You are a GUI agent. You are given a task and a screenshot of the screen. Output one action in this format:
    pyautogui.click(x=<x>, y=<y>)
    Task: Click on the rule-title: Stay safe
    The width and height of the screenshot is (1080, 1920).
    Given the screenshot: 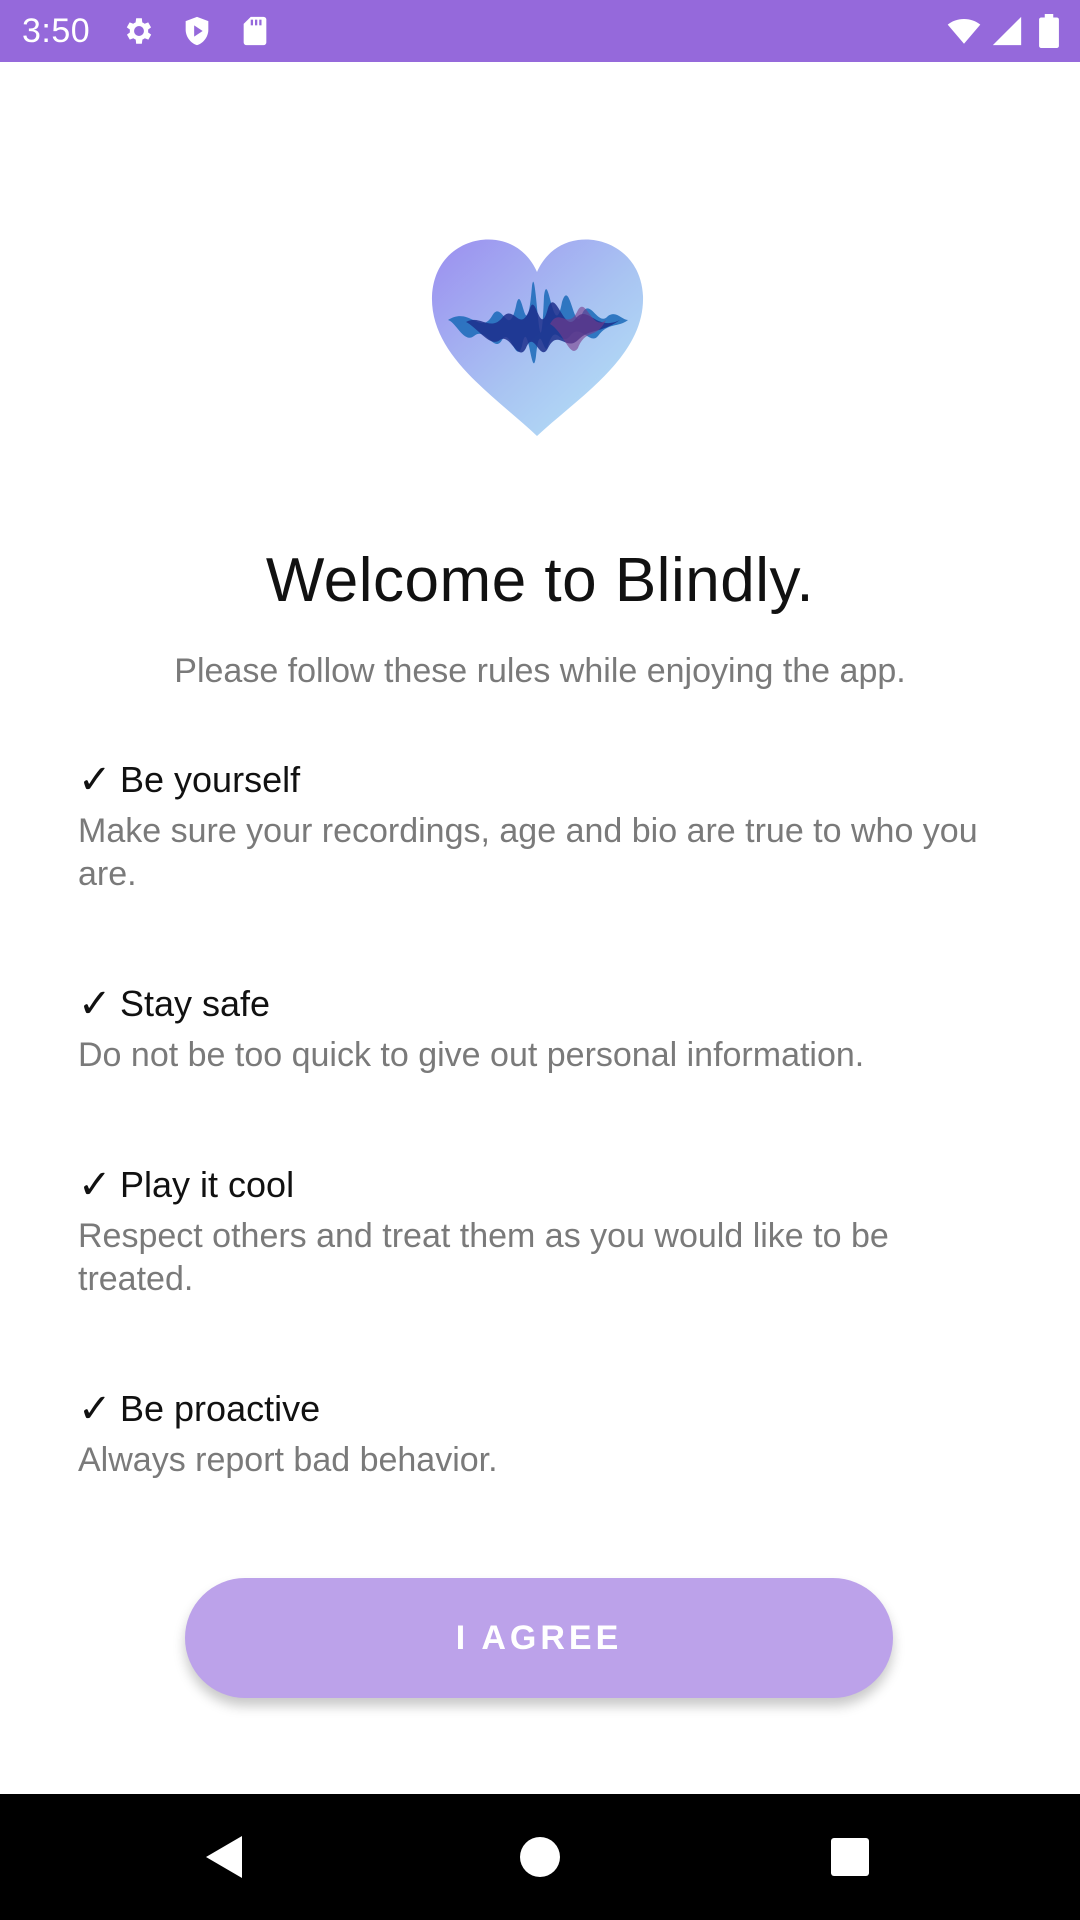 What is the action you would take?
    pyautogui.click(x=195, y=1003)
    